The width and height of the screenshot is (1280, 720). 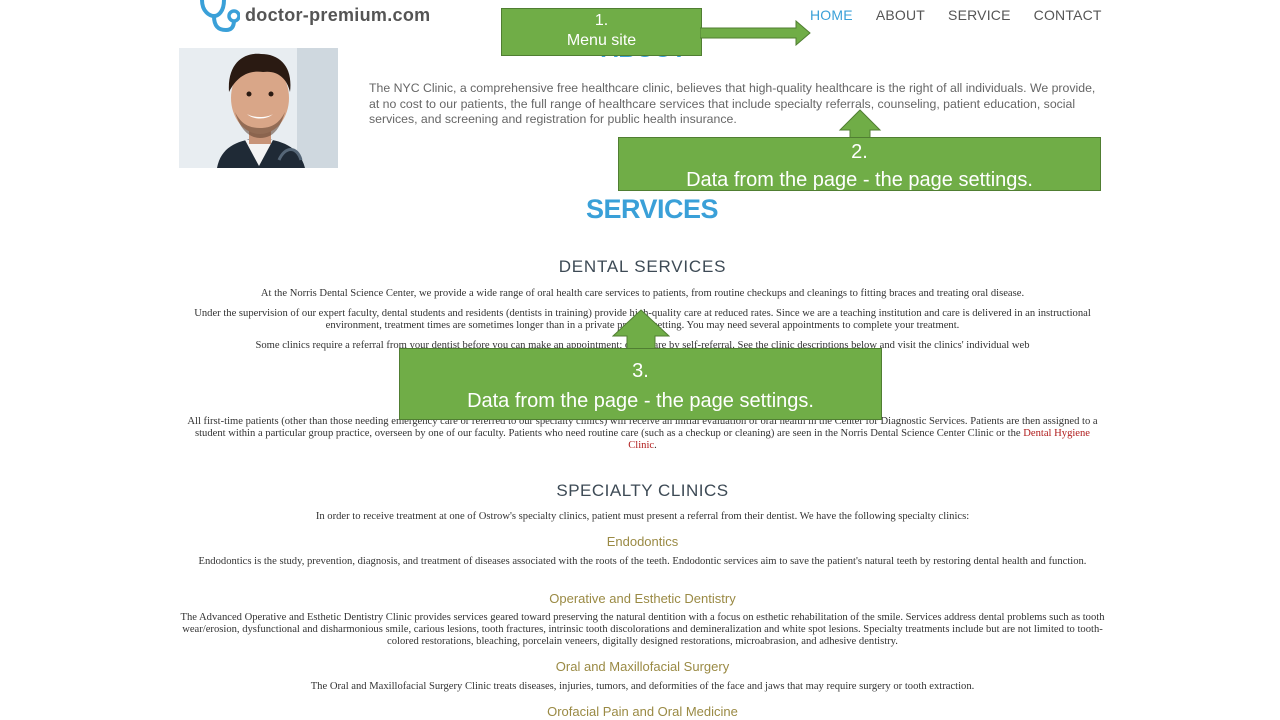 What do you see at coordinates (337, 15) in the screenshot?
I see `site-logo-text: doctor-premium.com` at bounding box center [337, 15].